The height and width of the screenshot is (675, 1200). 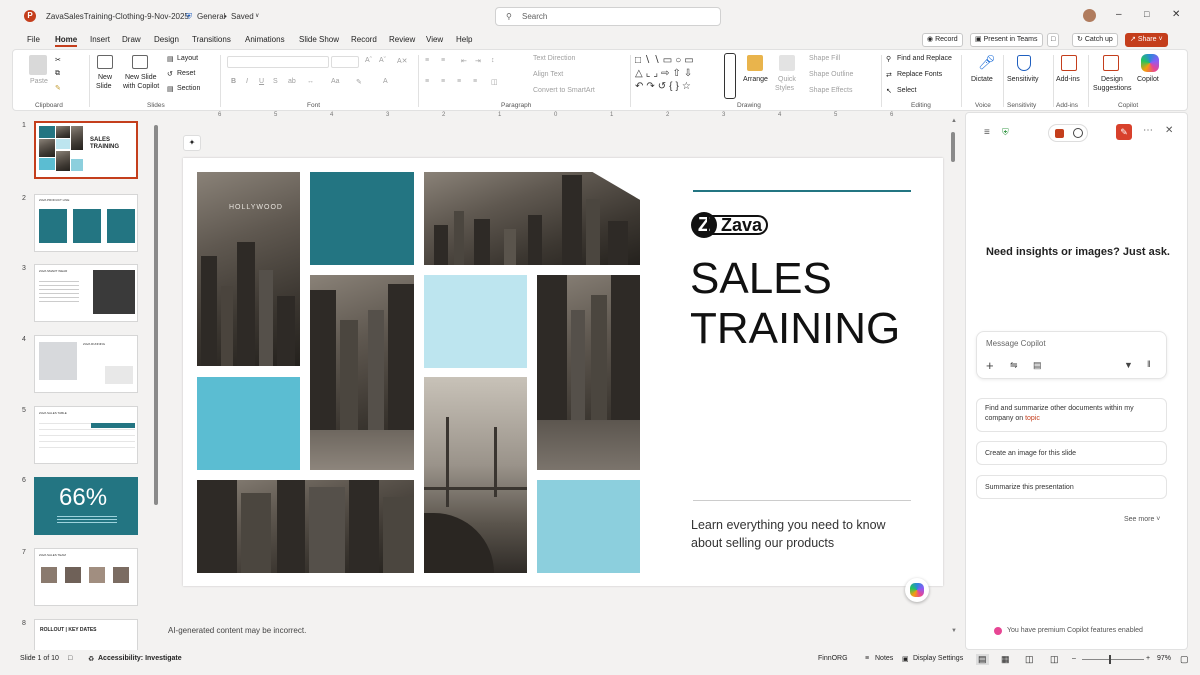 I want to click on copilot-floating-button, so click(x=917, y=590).